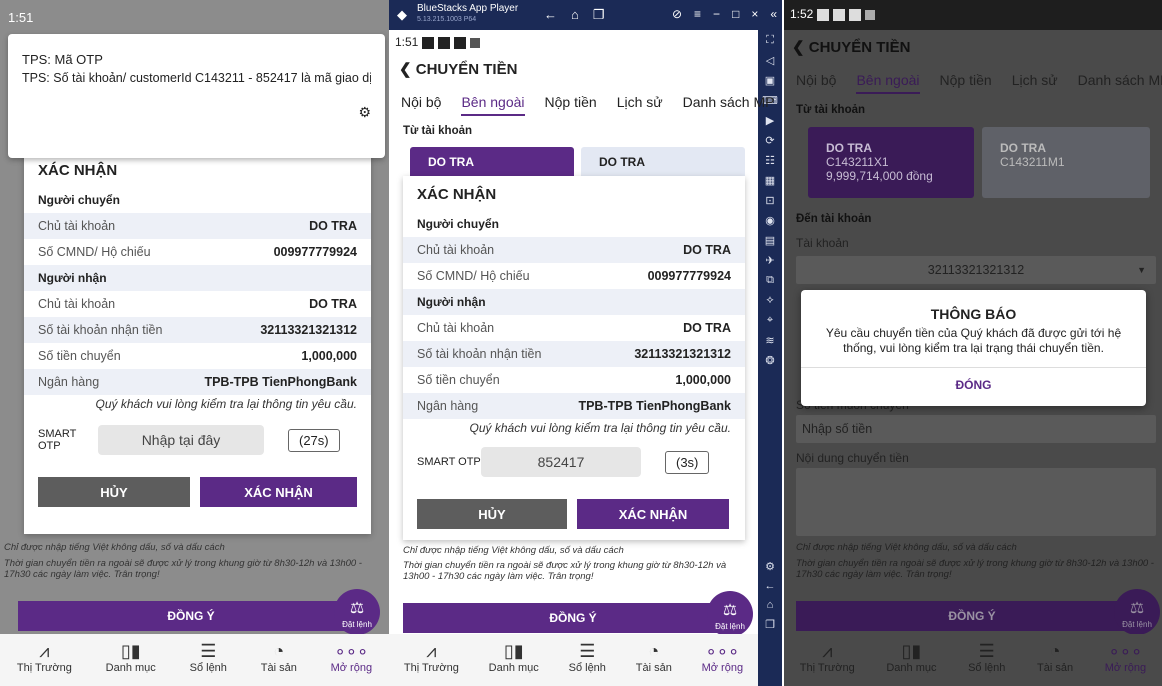  What do you see at coordinates (987, 668) in the screenshot?
I see `nav-label: Sổ lệnh` at bounding box center [987, 668].